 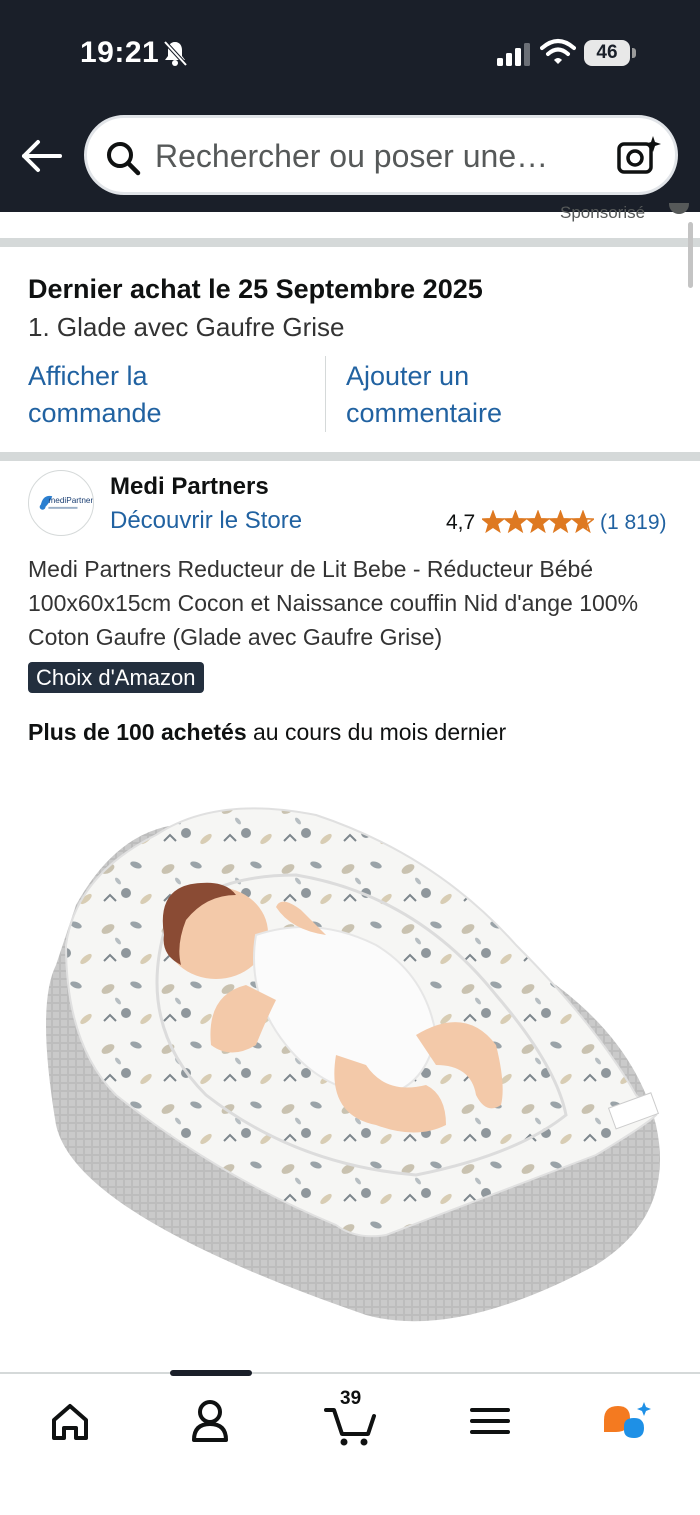 I want to click on search-input, so click(x=380, y=156).